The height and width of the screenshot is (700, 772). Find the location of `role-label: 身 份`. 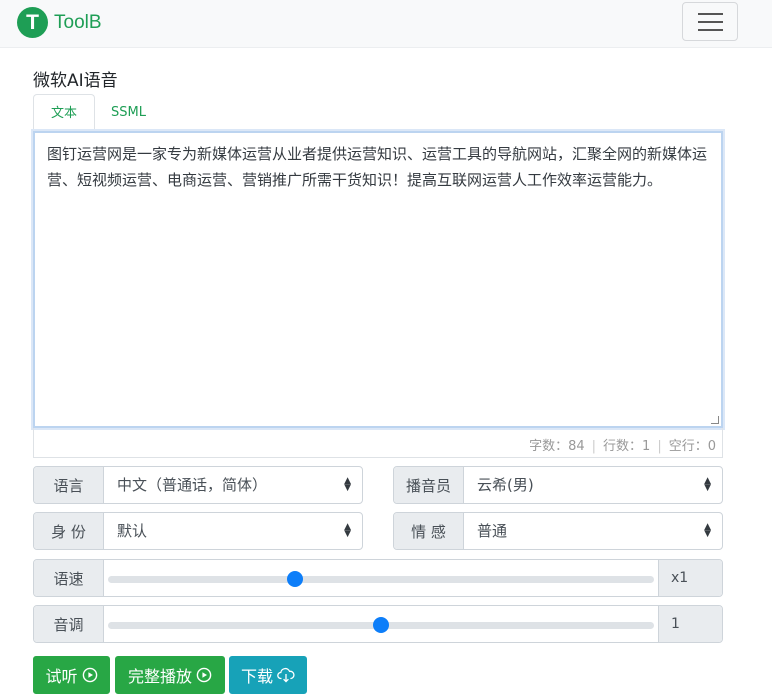

role-label: 身 份 is located at coordinates (69, 531).